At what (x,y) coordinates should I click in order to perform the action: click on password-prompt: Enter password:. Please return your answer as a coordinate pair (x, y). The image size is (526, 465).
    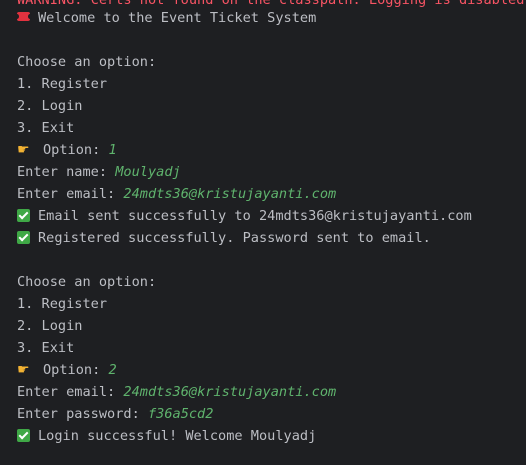
    Looking at the image, I should click on (82, 414).